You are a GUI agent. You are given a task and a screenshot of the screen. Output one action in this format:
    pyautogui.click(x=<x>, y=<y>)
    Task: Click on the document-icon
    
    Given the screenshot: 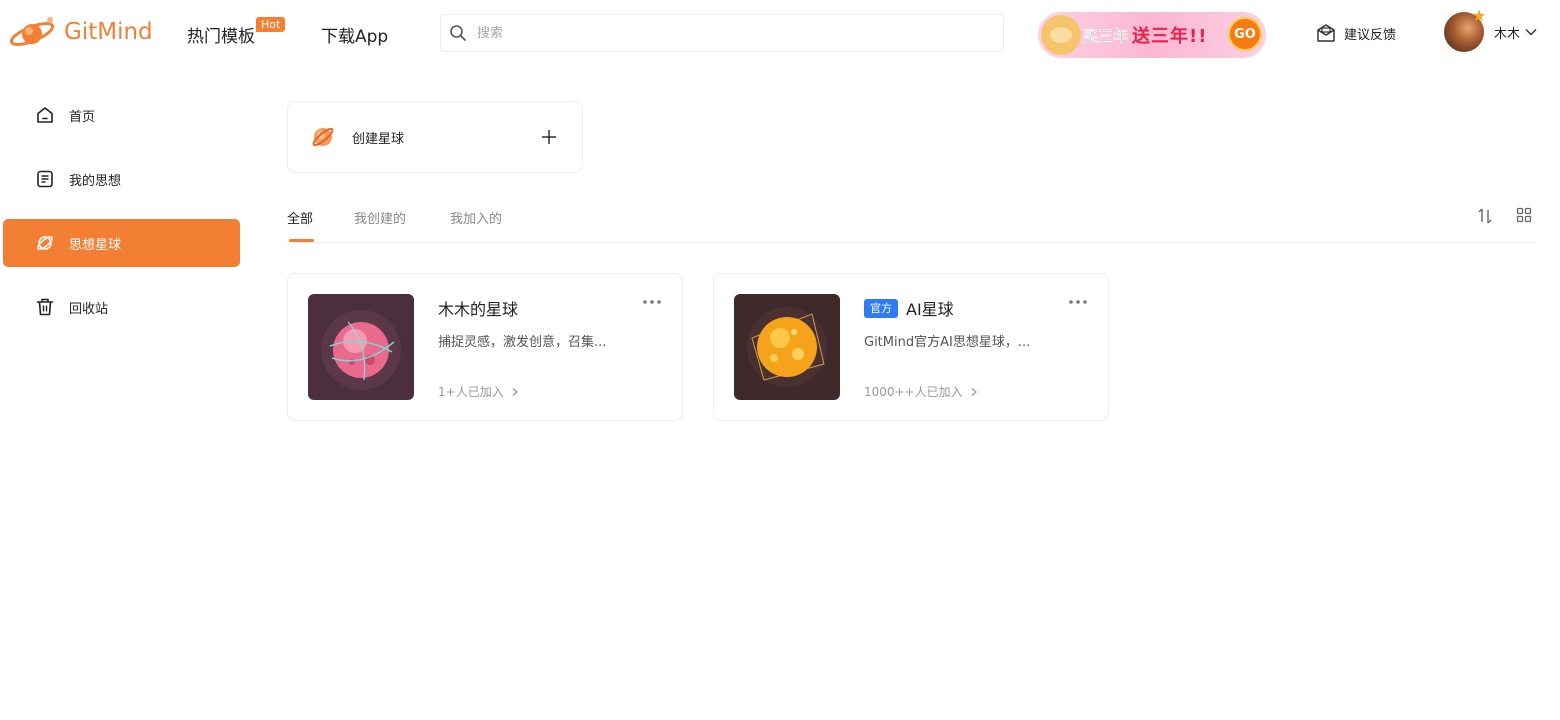 What is the action you would take?
    pyautogui.click(x=45, y=179)
    